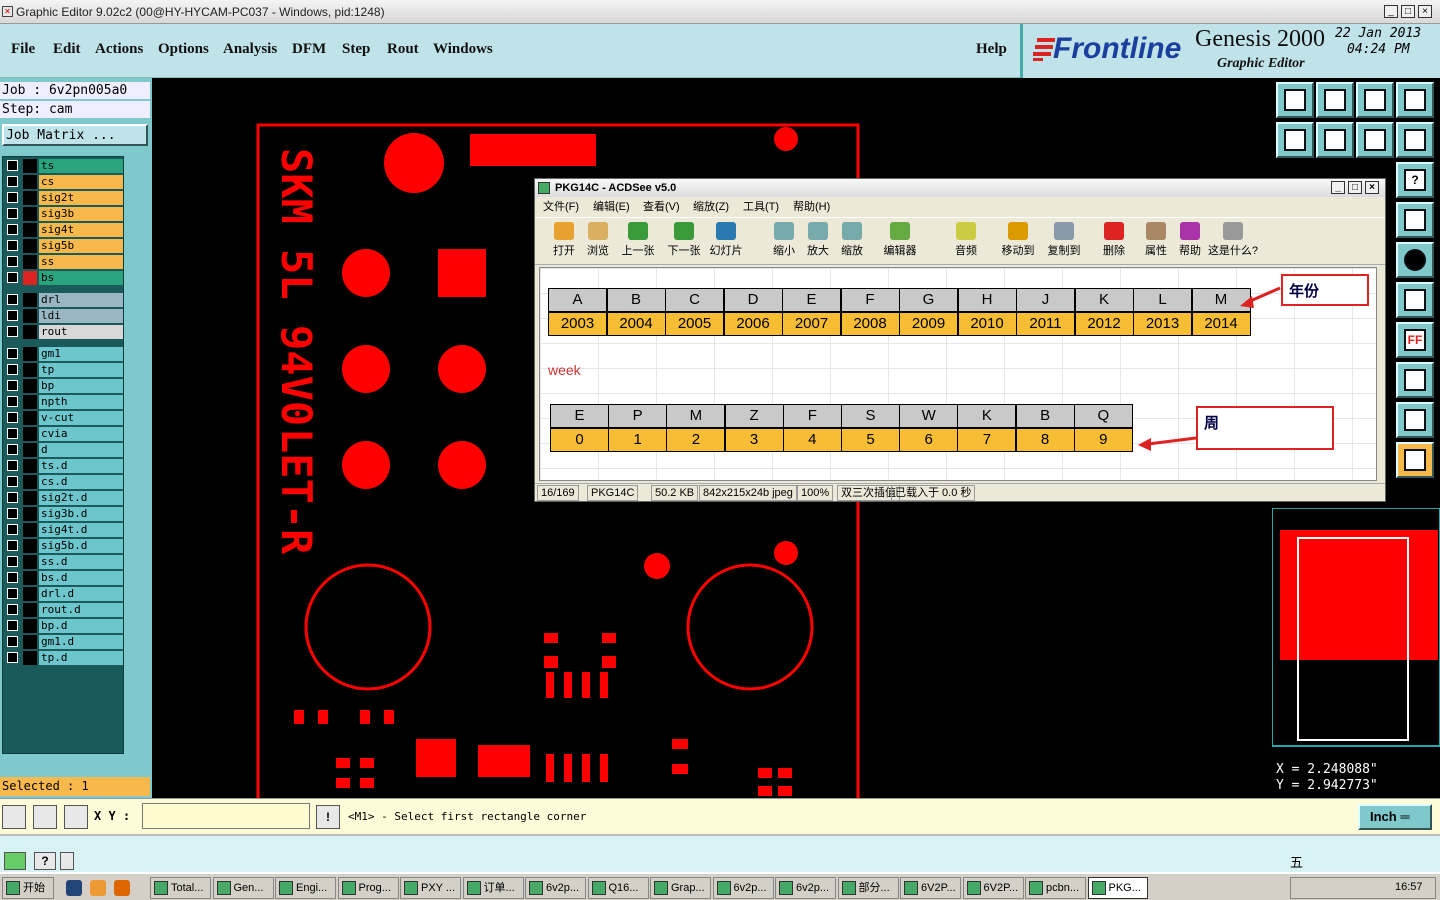 Image resolution: width=1440 pixels, height=900 pixels. I want to click on layer-row: gm1.d, so click(65, 642).